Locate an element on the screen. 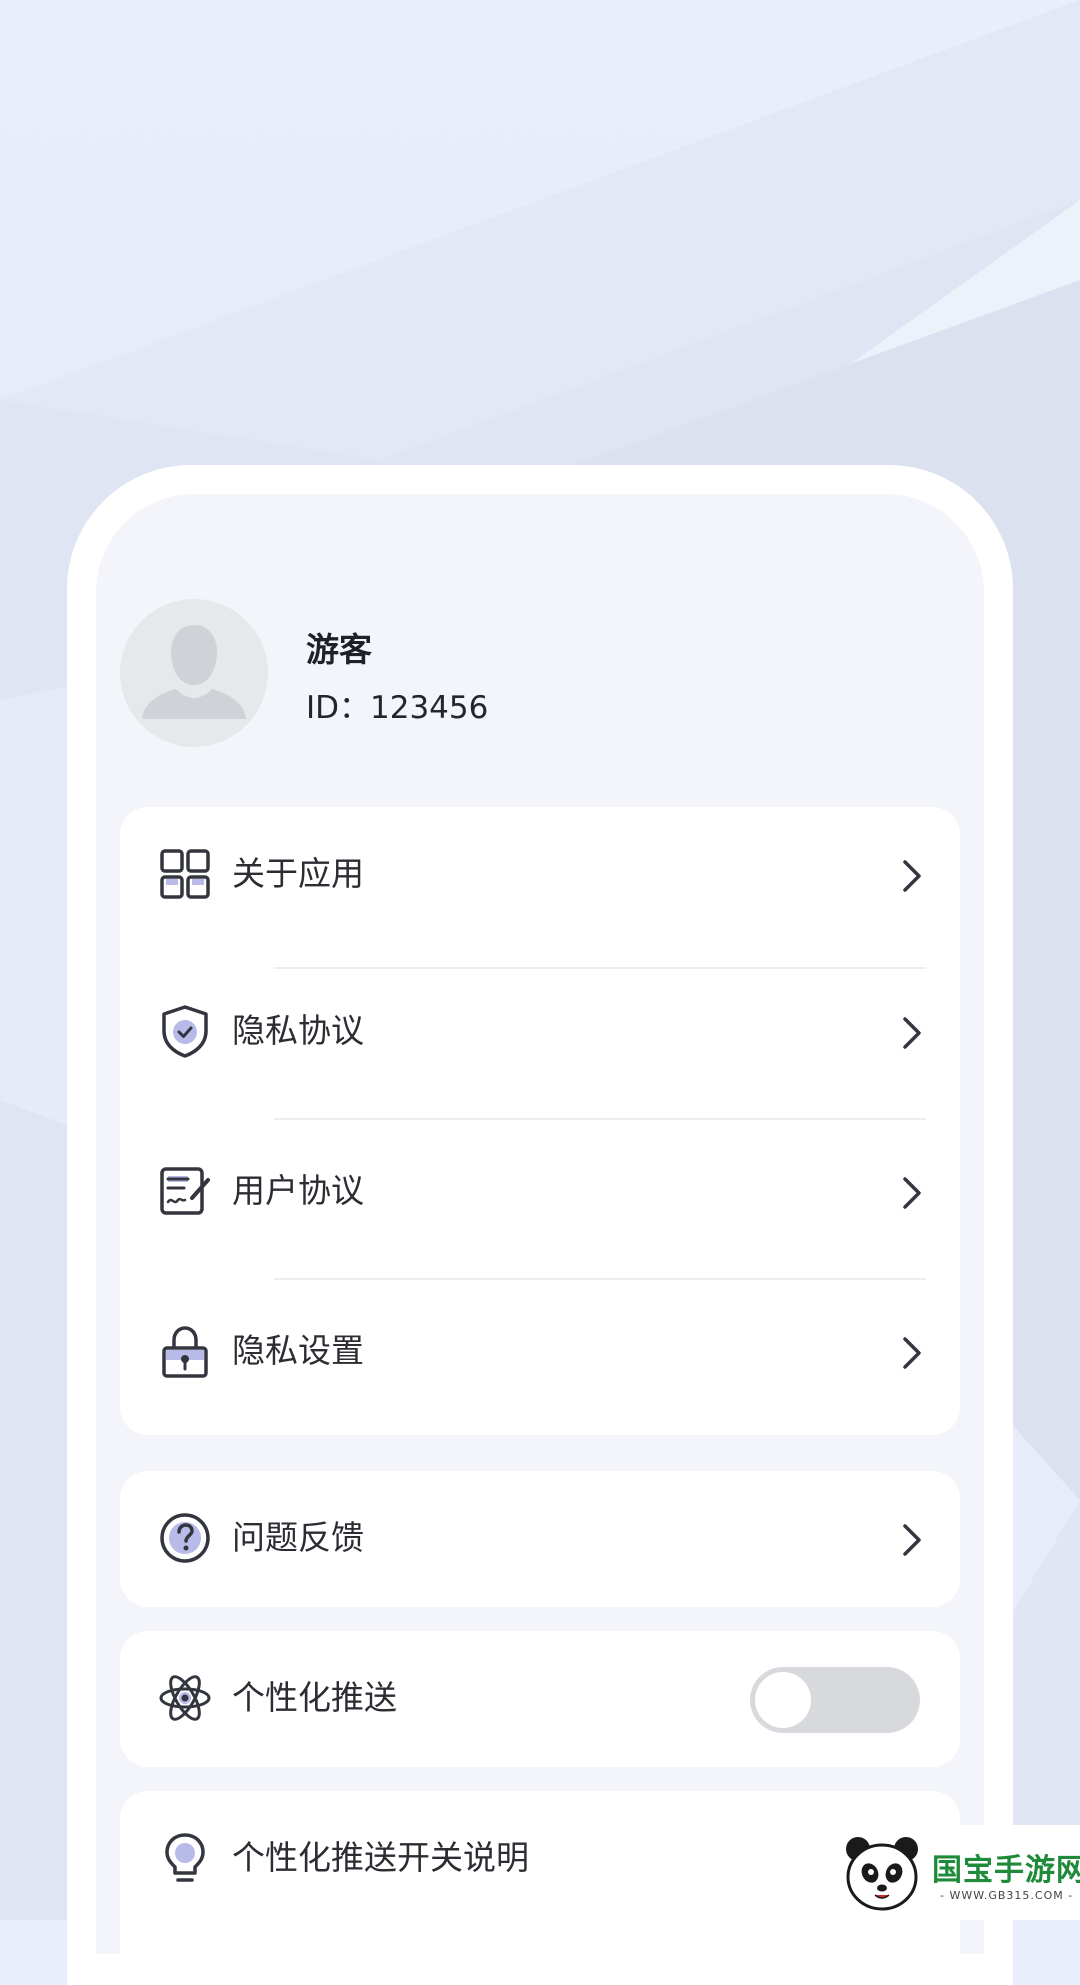 The width and height of the screenshot is (1080, 1985). feedback-card: 问题反馈 is located at coordinates (540, 1539).